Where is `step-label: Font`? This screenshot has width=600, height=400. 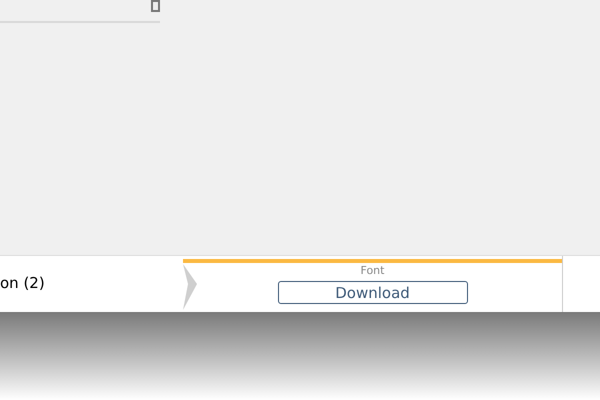
step-label: Font is located at coordinates (372, 271).